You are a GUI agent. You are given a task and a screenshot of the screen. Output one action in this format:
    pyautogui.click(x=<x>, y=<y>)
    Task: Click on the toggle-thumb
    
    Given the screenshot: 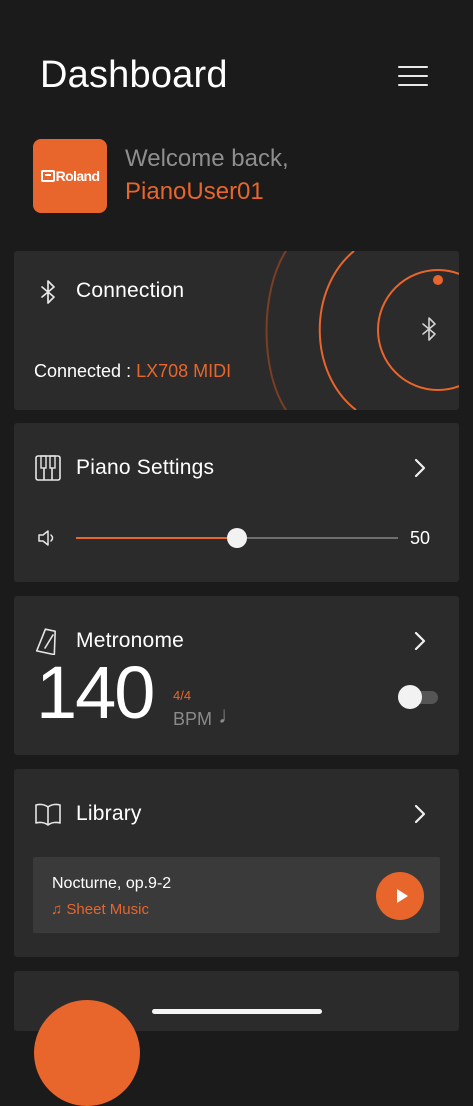 What is the action you would take?
    pyautogui.click(x=410, y=697)
    